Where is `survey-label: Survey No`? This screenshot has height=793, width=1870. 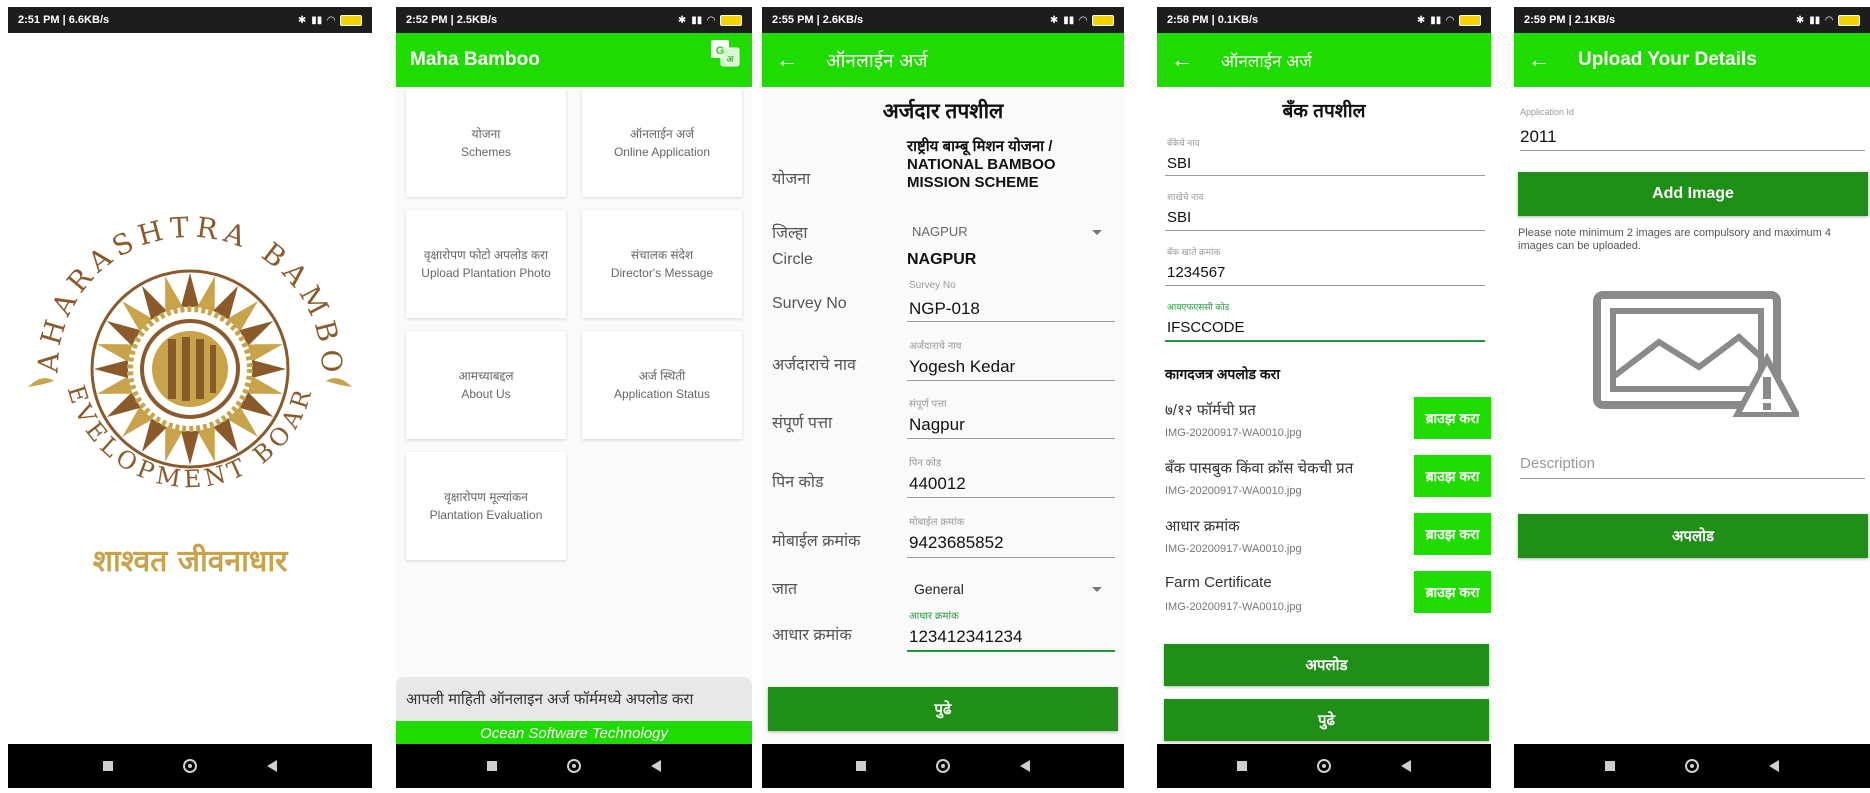
survey-label: Survey No is located at coordinates (809, 303).